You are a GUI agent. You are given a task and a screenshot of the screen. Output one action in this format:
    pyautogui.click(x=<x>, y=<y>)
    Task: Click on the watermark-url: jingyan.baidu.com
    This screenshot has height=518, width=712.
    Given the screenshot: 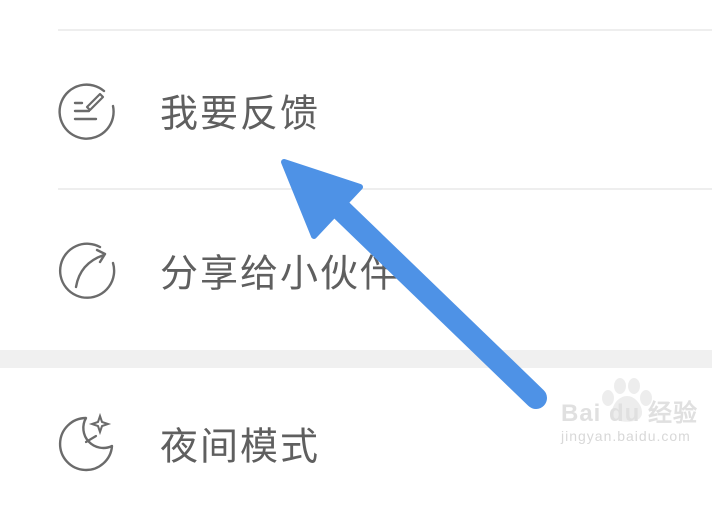 What is the action you would take?
    pyautogui.click(x=625, y=436)
    